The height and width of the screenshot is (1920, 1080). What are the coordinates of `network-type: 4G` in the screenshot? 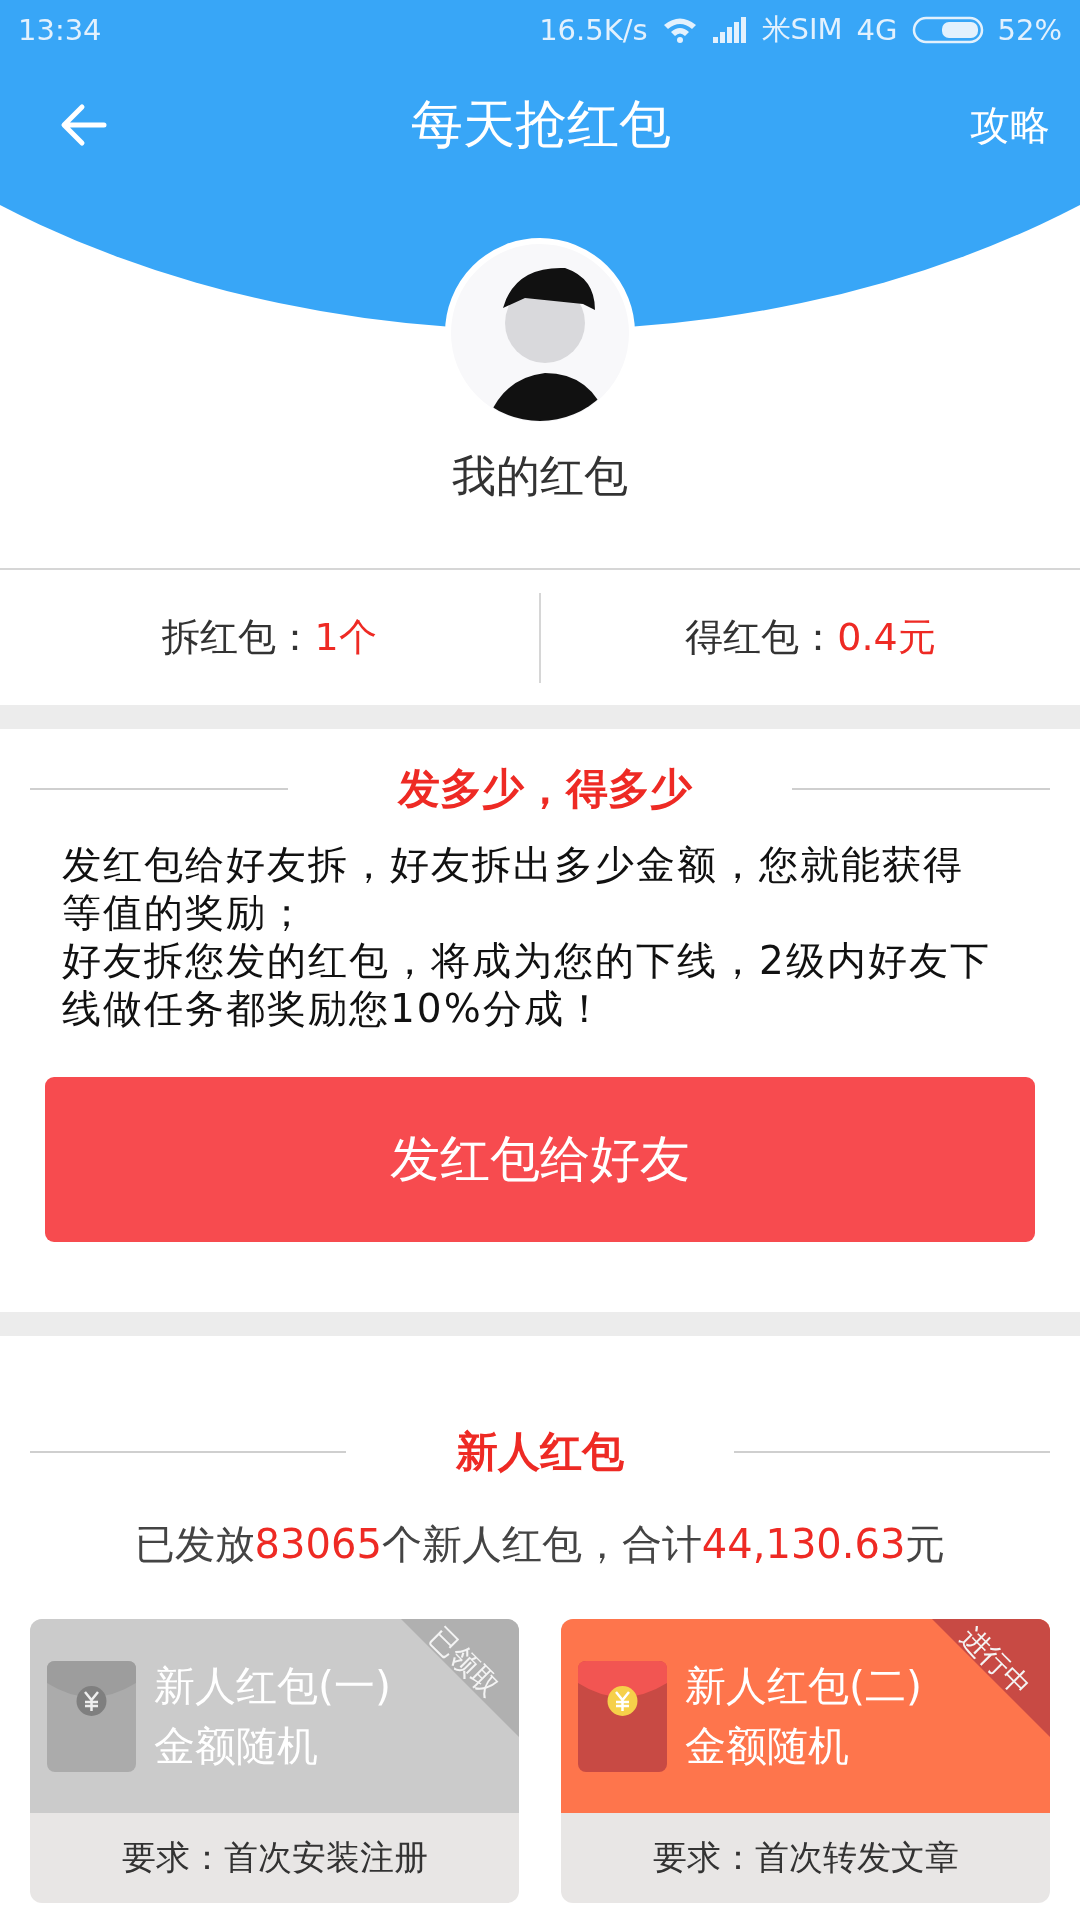 It's located at (877, 30).